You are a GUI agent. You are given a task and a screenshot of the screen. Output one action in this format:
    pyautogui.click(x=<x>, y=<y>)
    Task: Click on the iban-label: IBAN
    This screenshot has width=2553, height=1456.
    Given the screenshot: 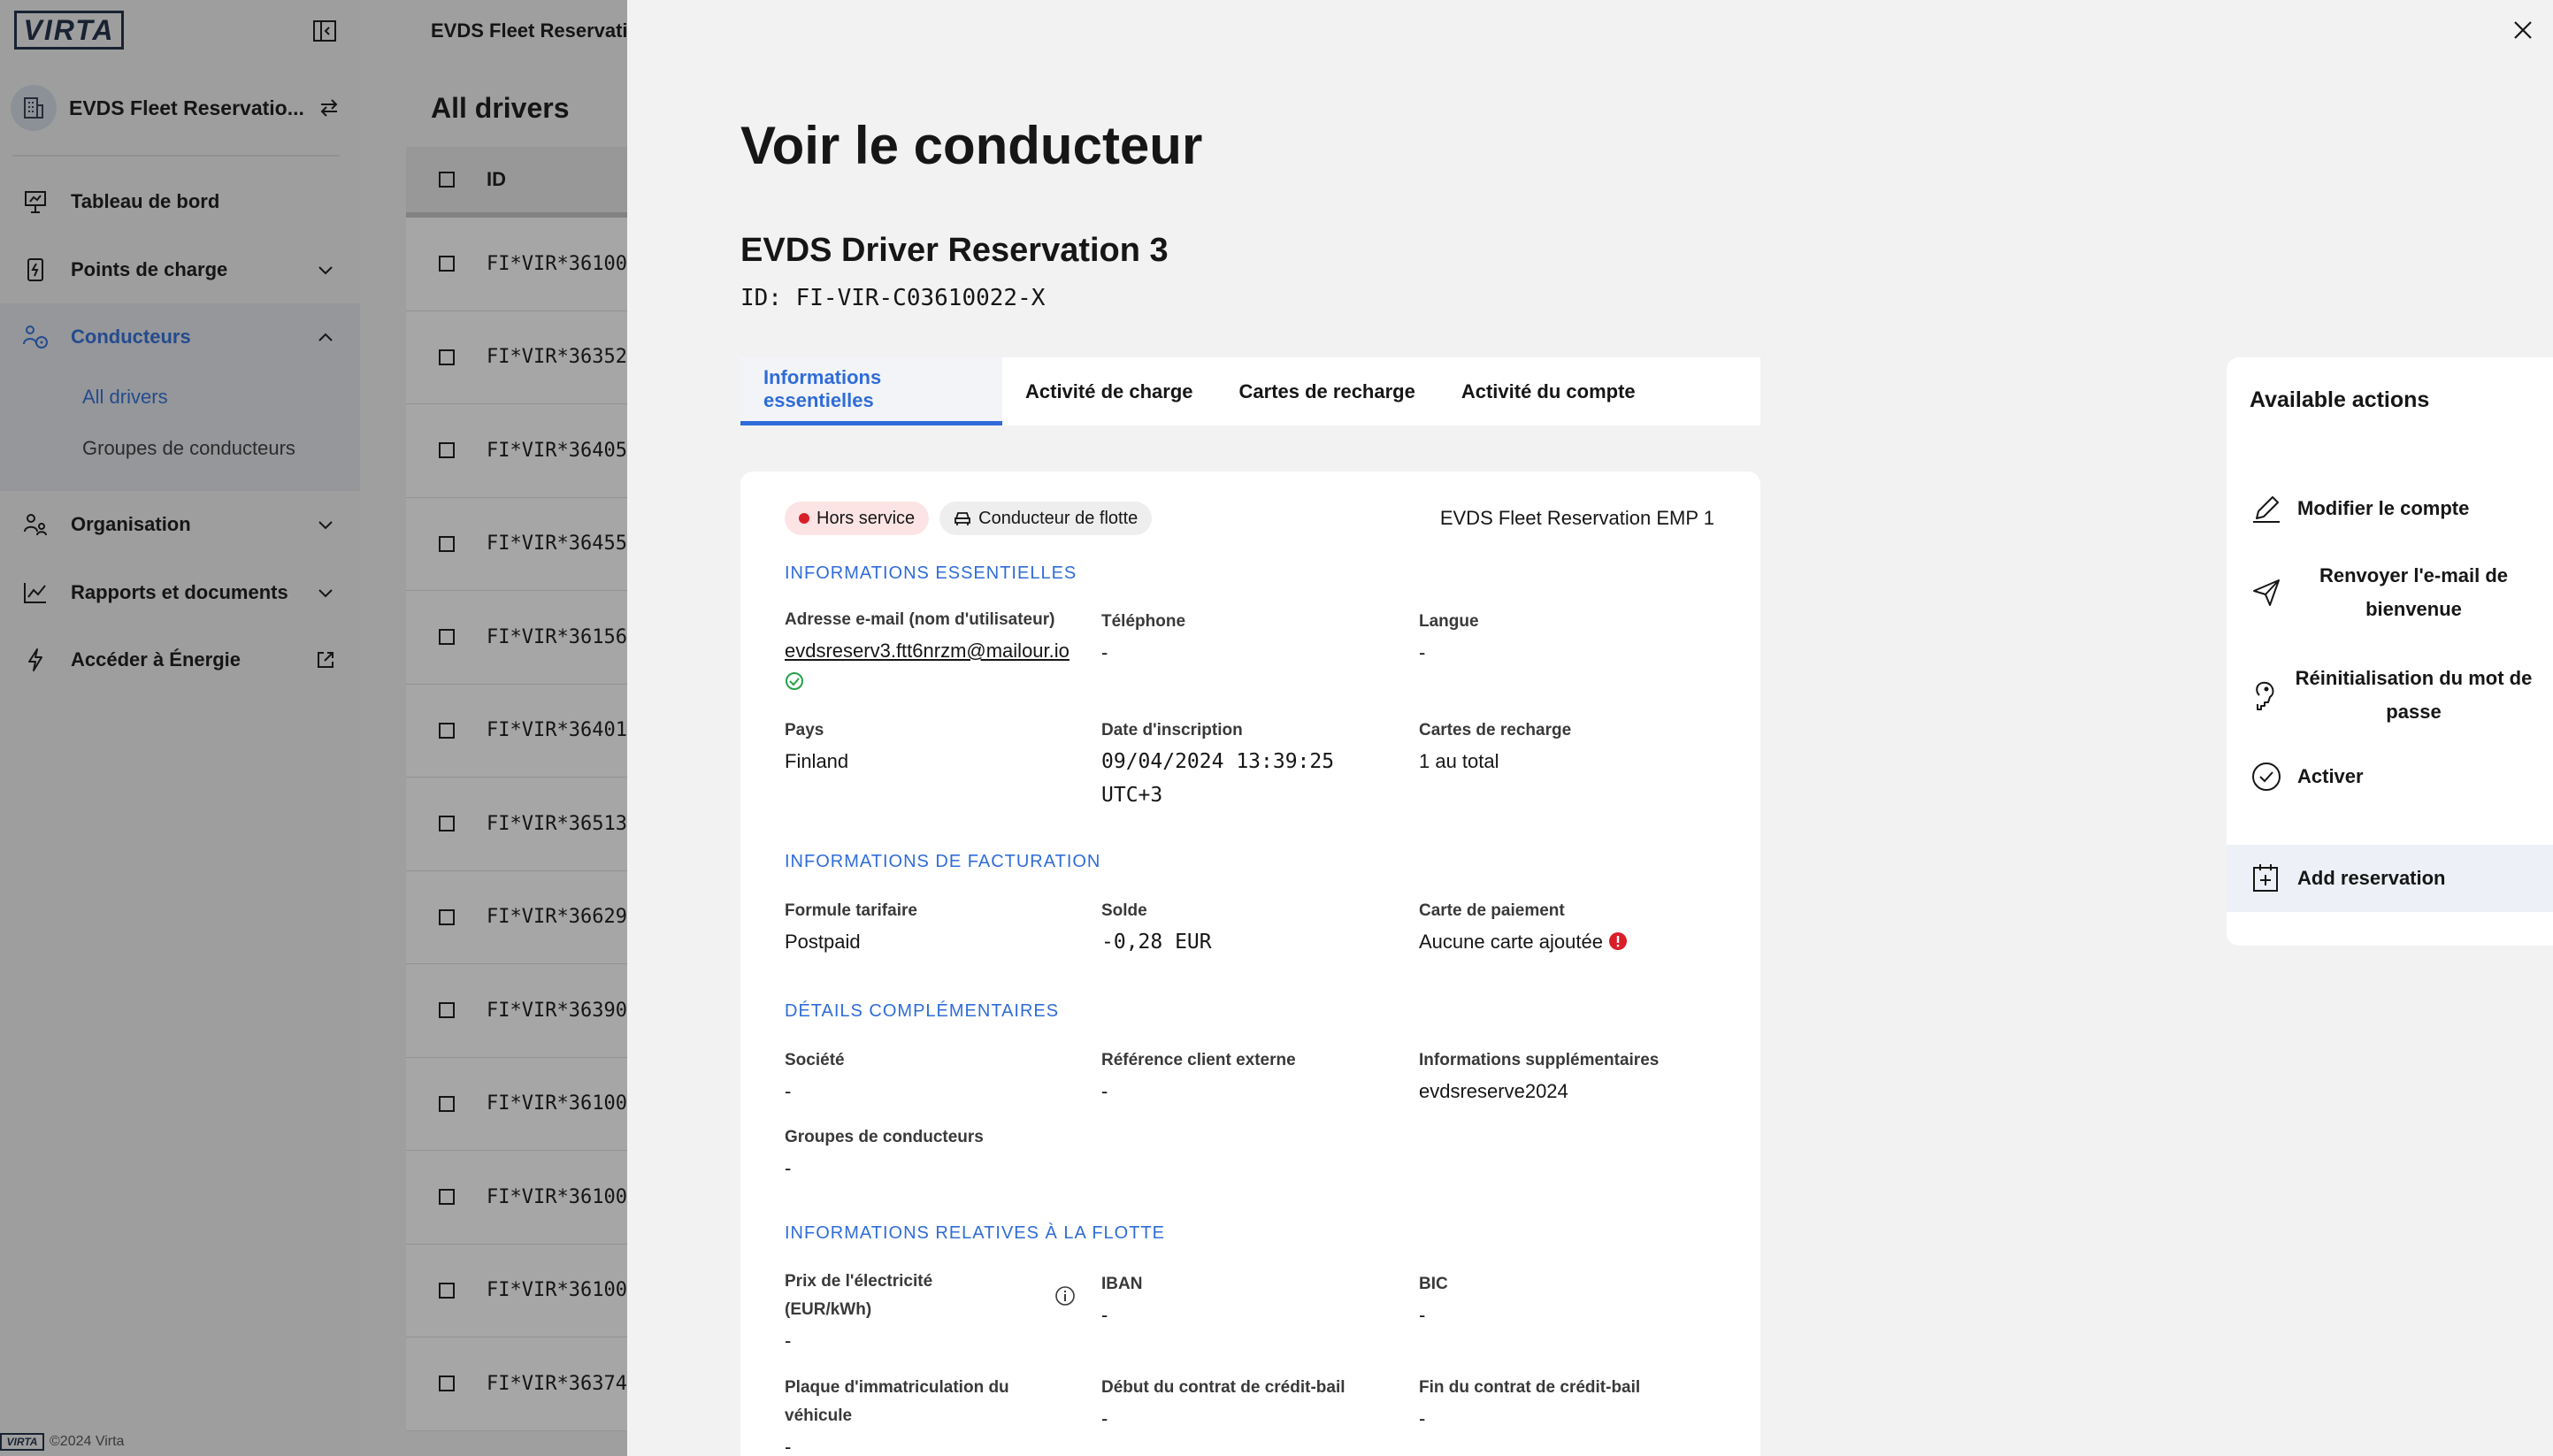 What is the action you would take?
    pyautogui.click(x=1122, y=1284)
    